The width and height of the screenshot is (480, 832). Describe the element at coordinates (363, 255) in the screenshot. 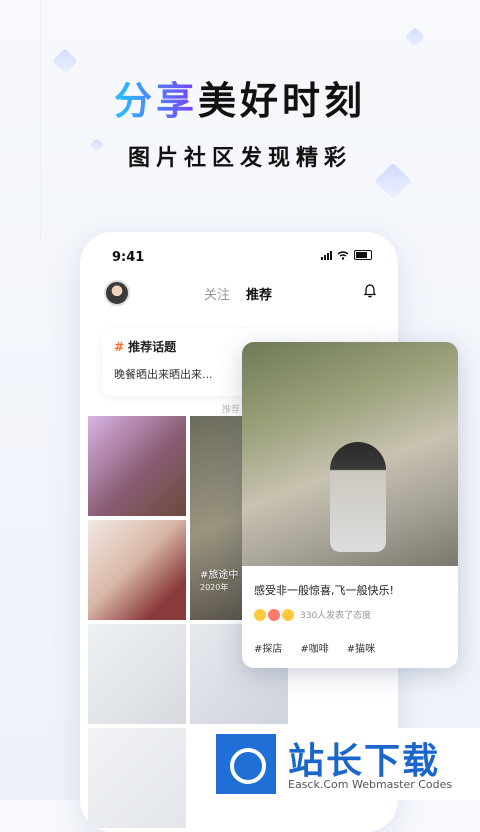

I see `battery-icon` at that location.